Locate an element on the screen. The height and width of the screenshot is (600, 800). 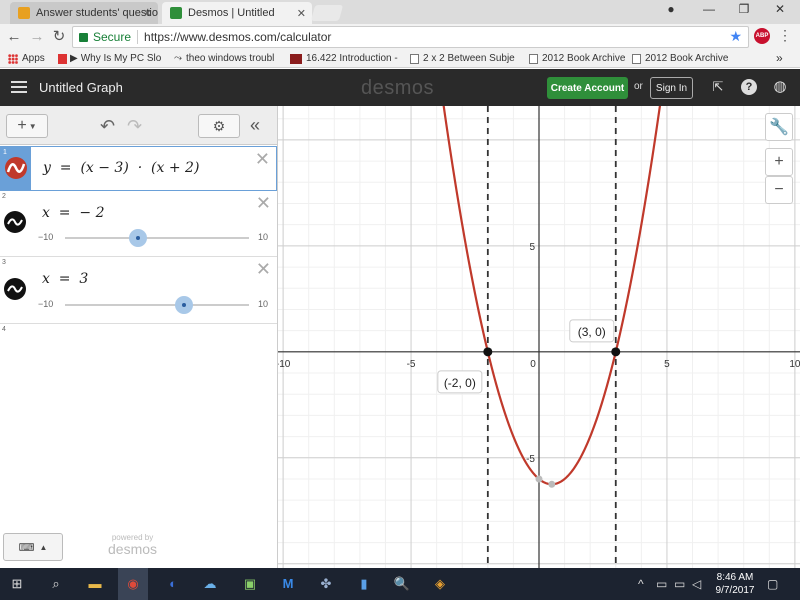
undo-icon: ↶ is located at coordinates (107, 126).